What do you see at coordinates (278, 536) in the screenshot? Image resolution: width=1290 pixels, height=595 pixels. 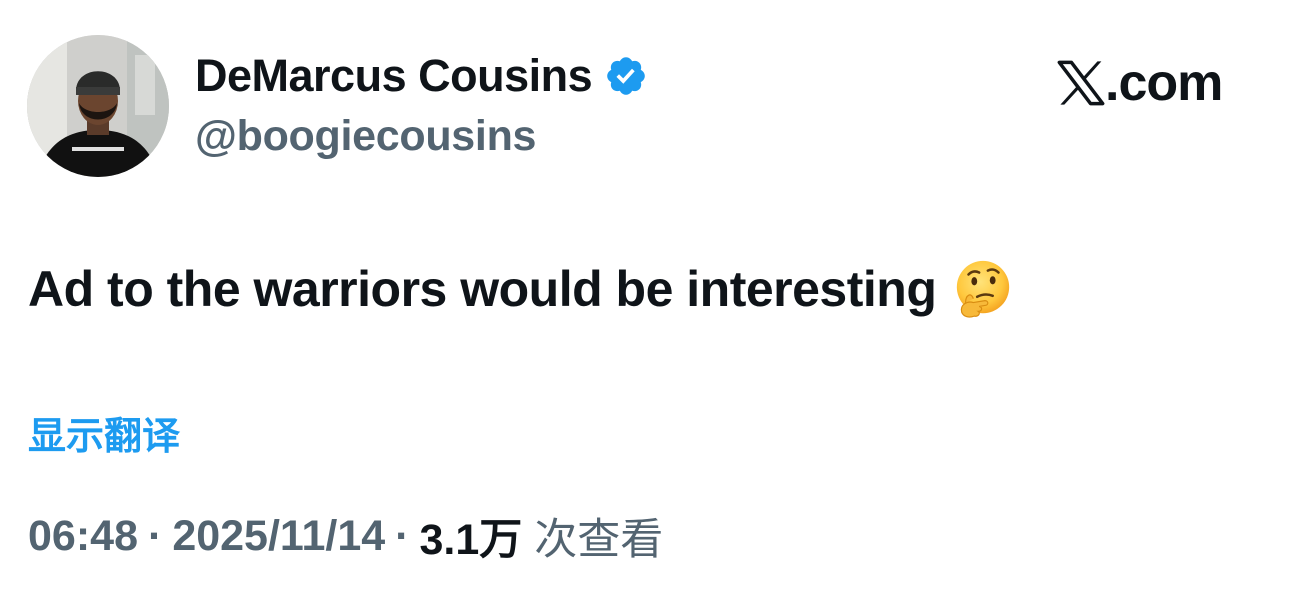 I see `tweet-date: 2025/11/14` at bounding box center [278, 536].